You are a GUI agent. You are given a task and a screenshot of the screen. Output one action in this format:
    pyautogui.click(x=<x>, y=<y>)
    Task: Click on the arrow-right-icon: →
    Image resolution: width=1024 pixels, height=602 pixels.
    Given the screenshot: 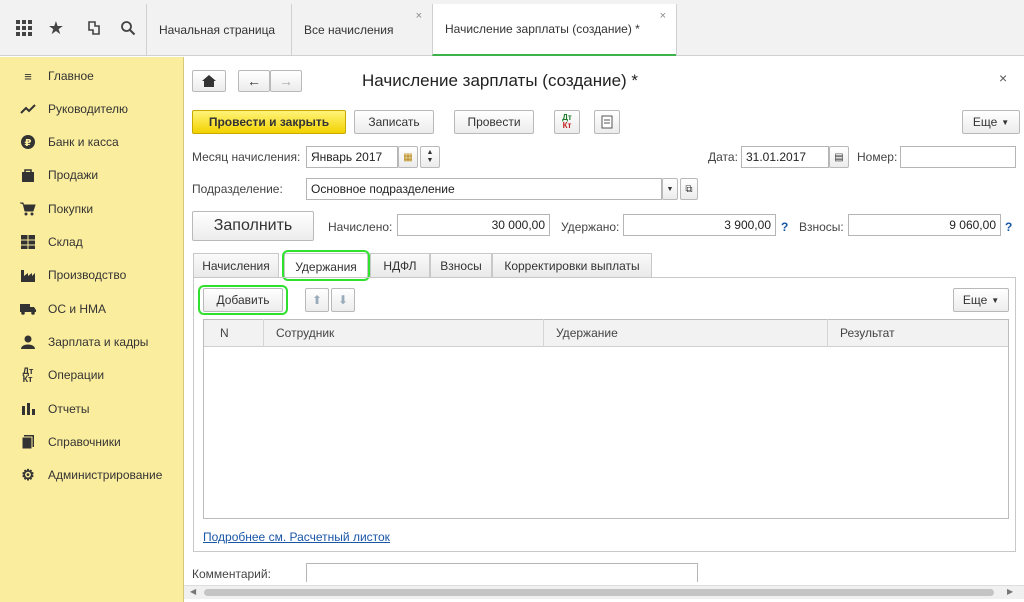 What is the action you would take?
    pyautogui.click(x=286, y=81)
    